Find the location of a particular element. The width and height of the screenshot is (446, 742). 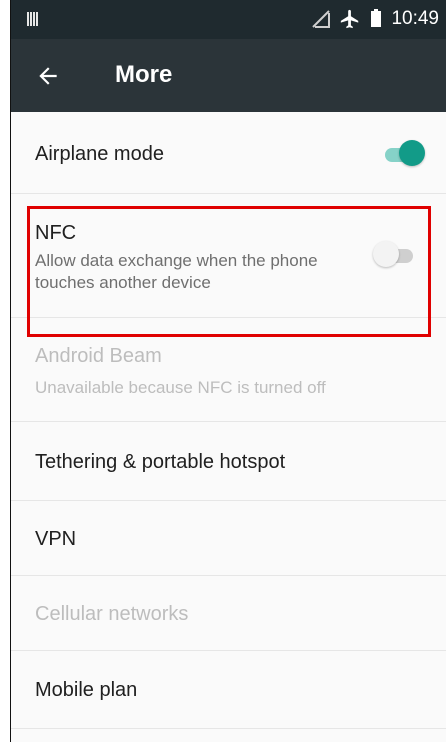

signal-bars-icon is located at coordinates (34, 19).